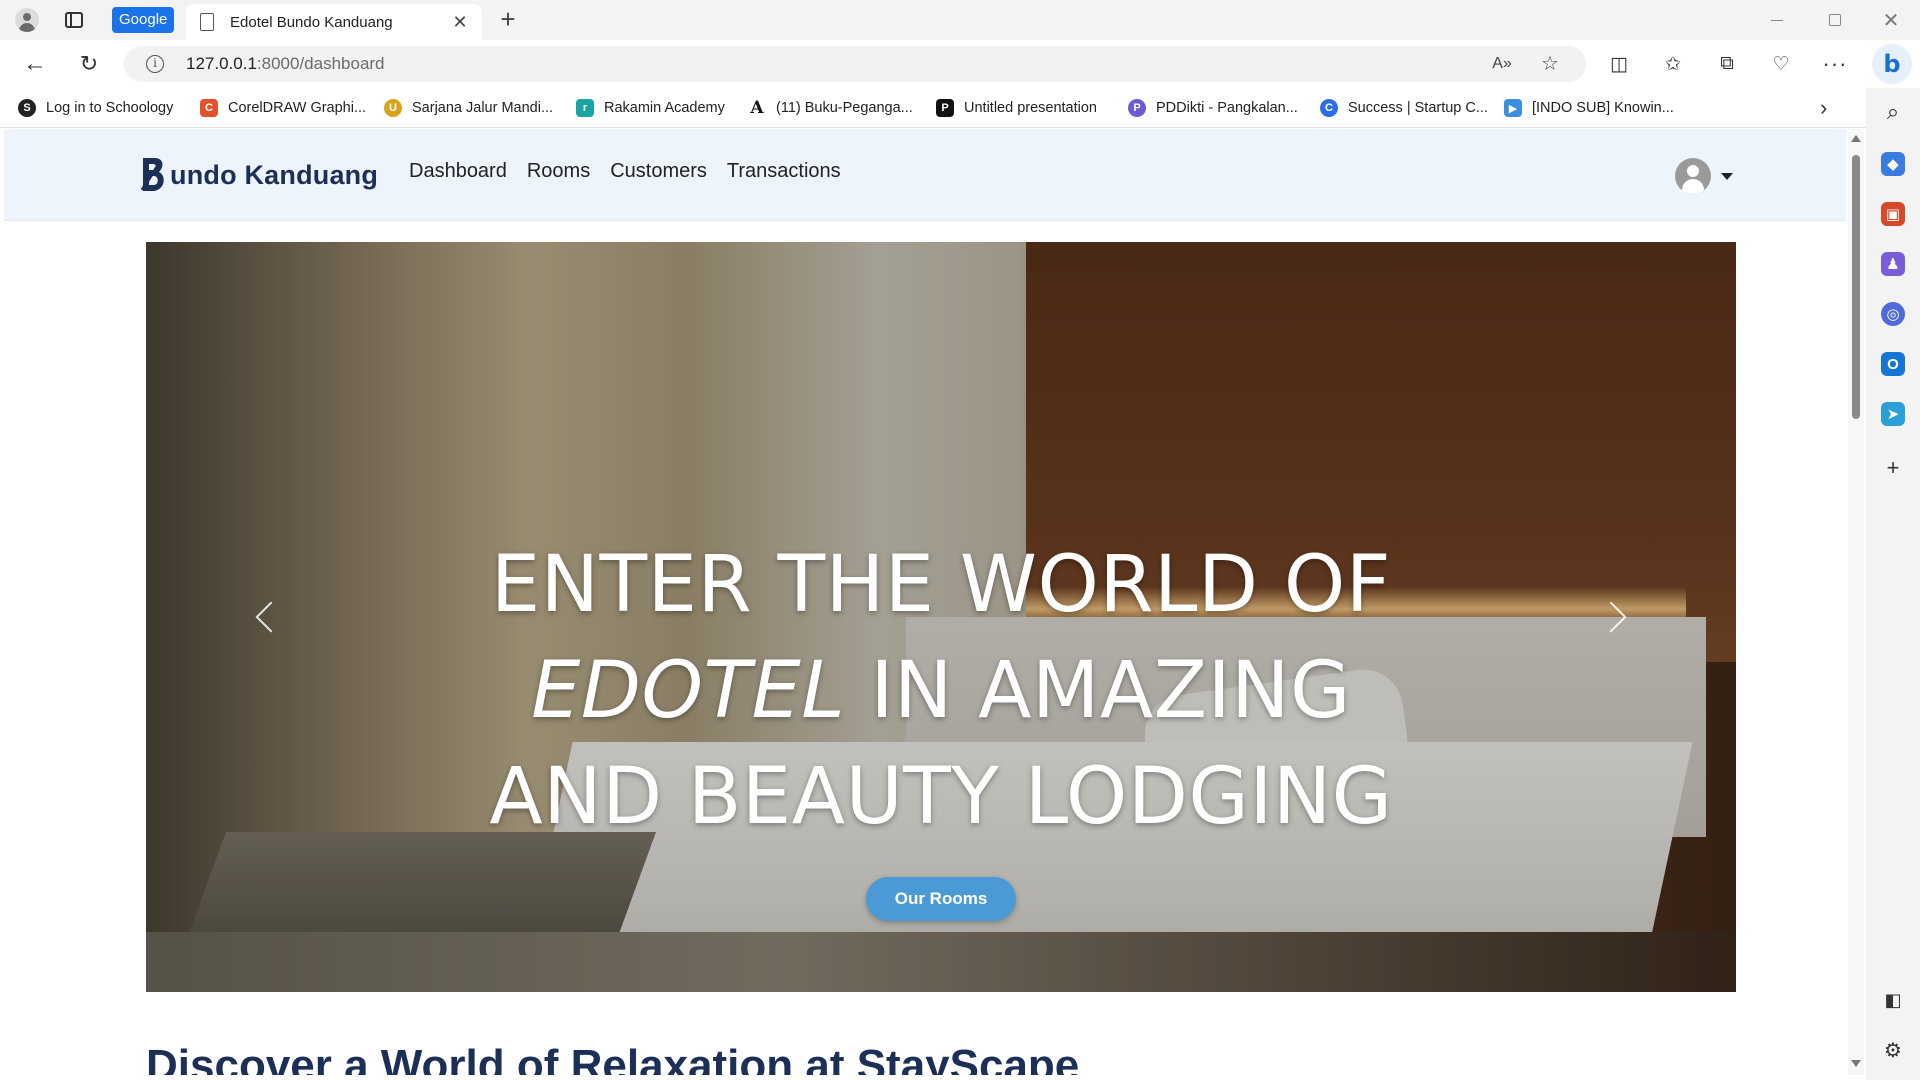 The width and height of the screenshot is (1920, 1080). What do you see at coordinates (1893, 214) in the screenshot?
I see `tools-icon: ▣` at bounding box center [1893, 214].